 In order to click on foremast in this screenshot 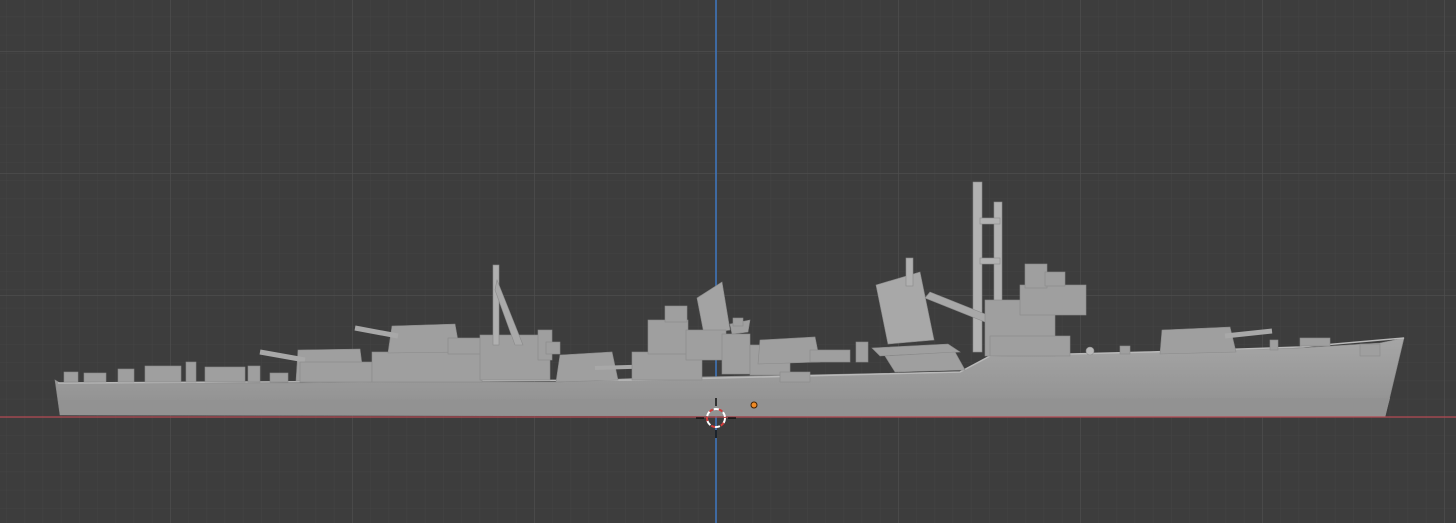, I will do `click(977, 267)`.